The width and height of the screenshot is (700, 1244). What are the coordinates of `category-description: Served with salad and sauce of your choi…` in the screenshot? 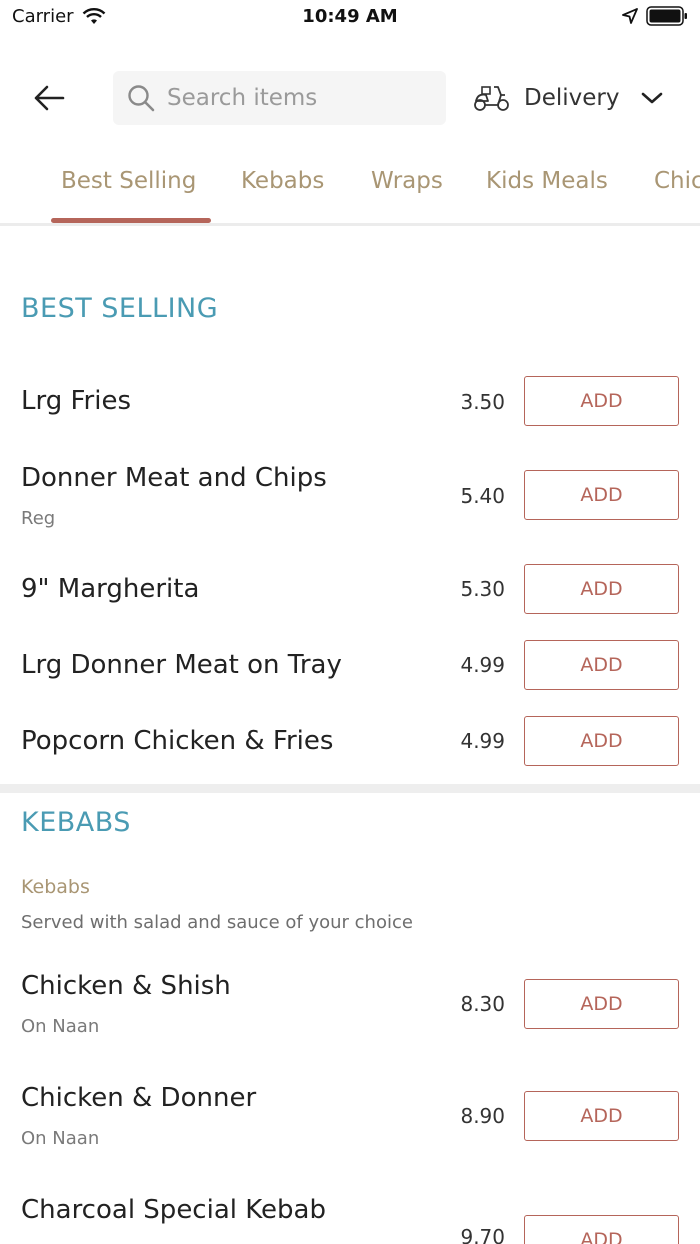 It's located at (217, 922).